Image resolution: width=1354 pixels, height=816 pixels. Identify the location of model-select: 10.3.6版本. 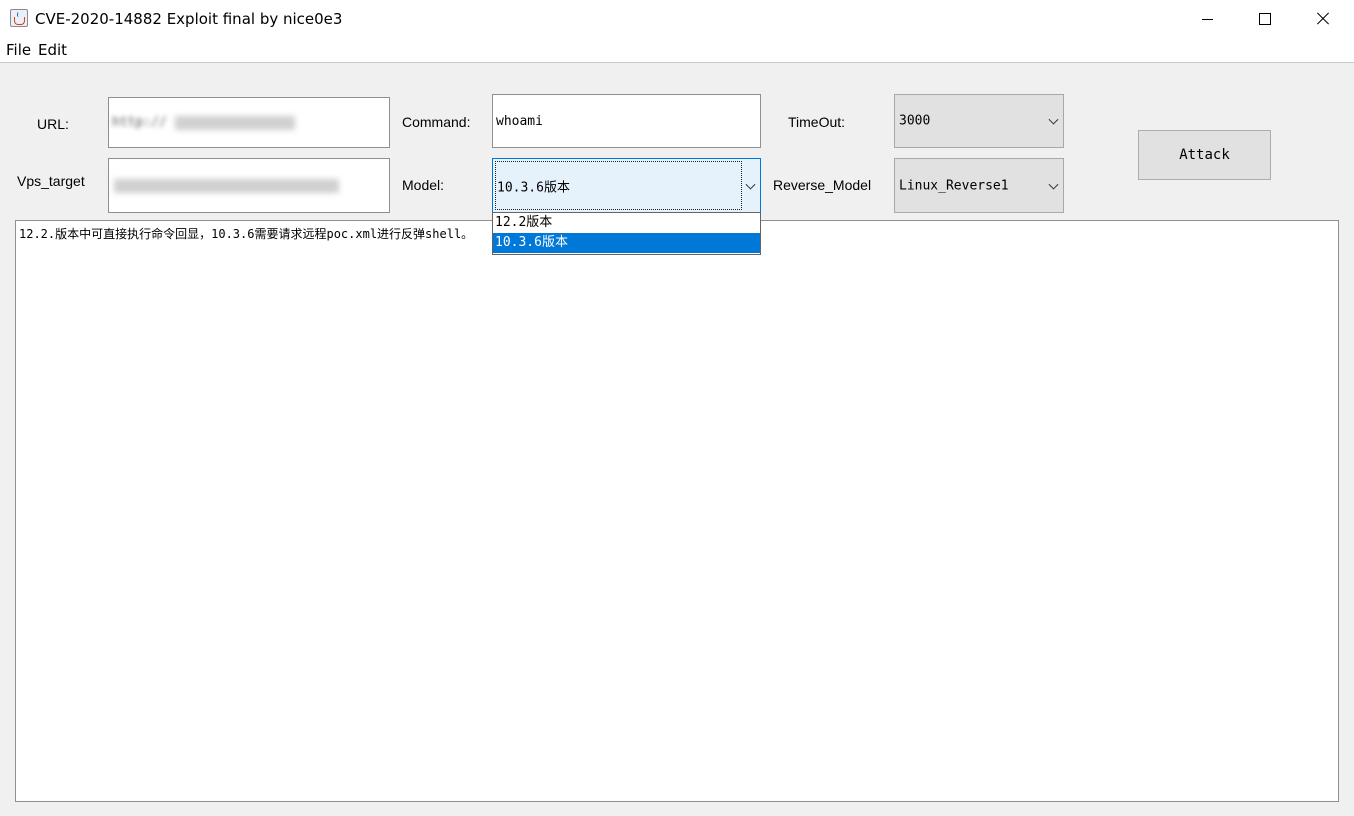
(626, 185).